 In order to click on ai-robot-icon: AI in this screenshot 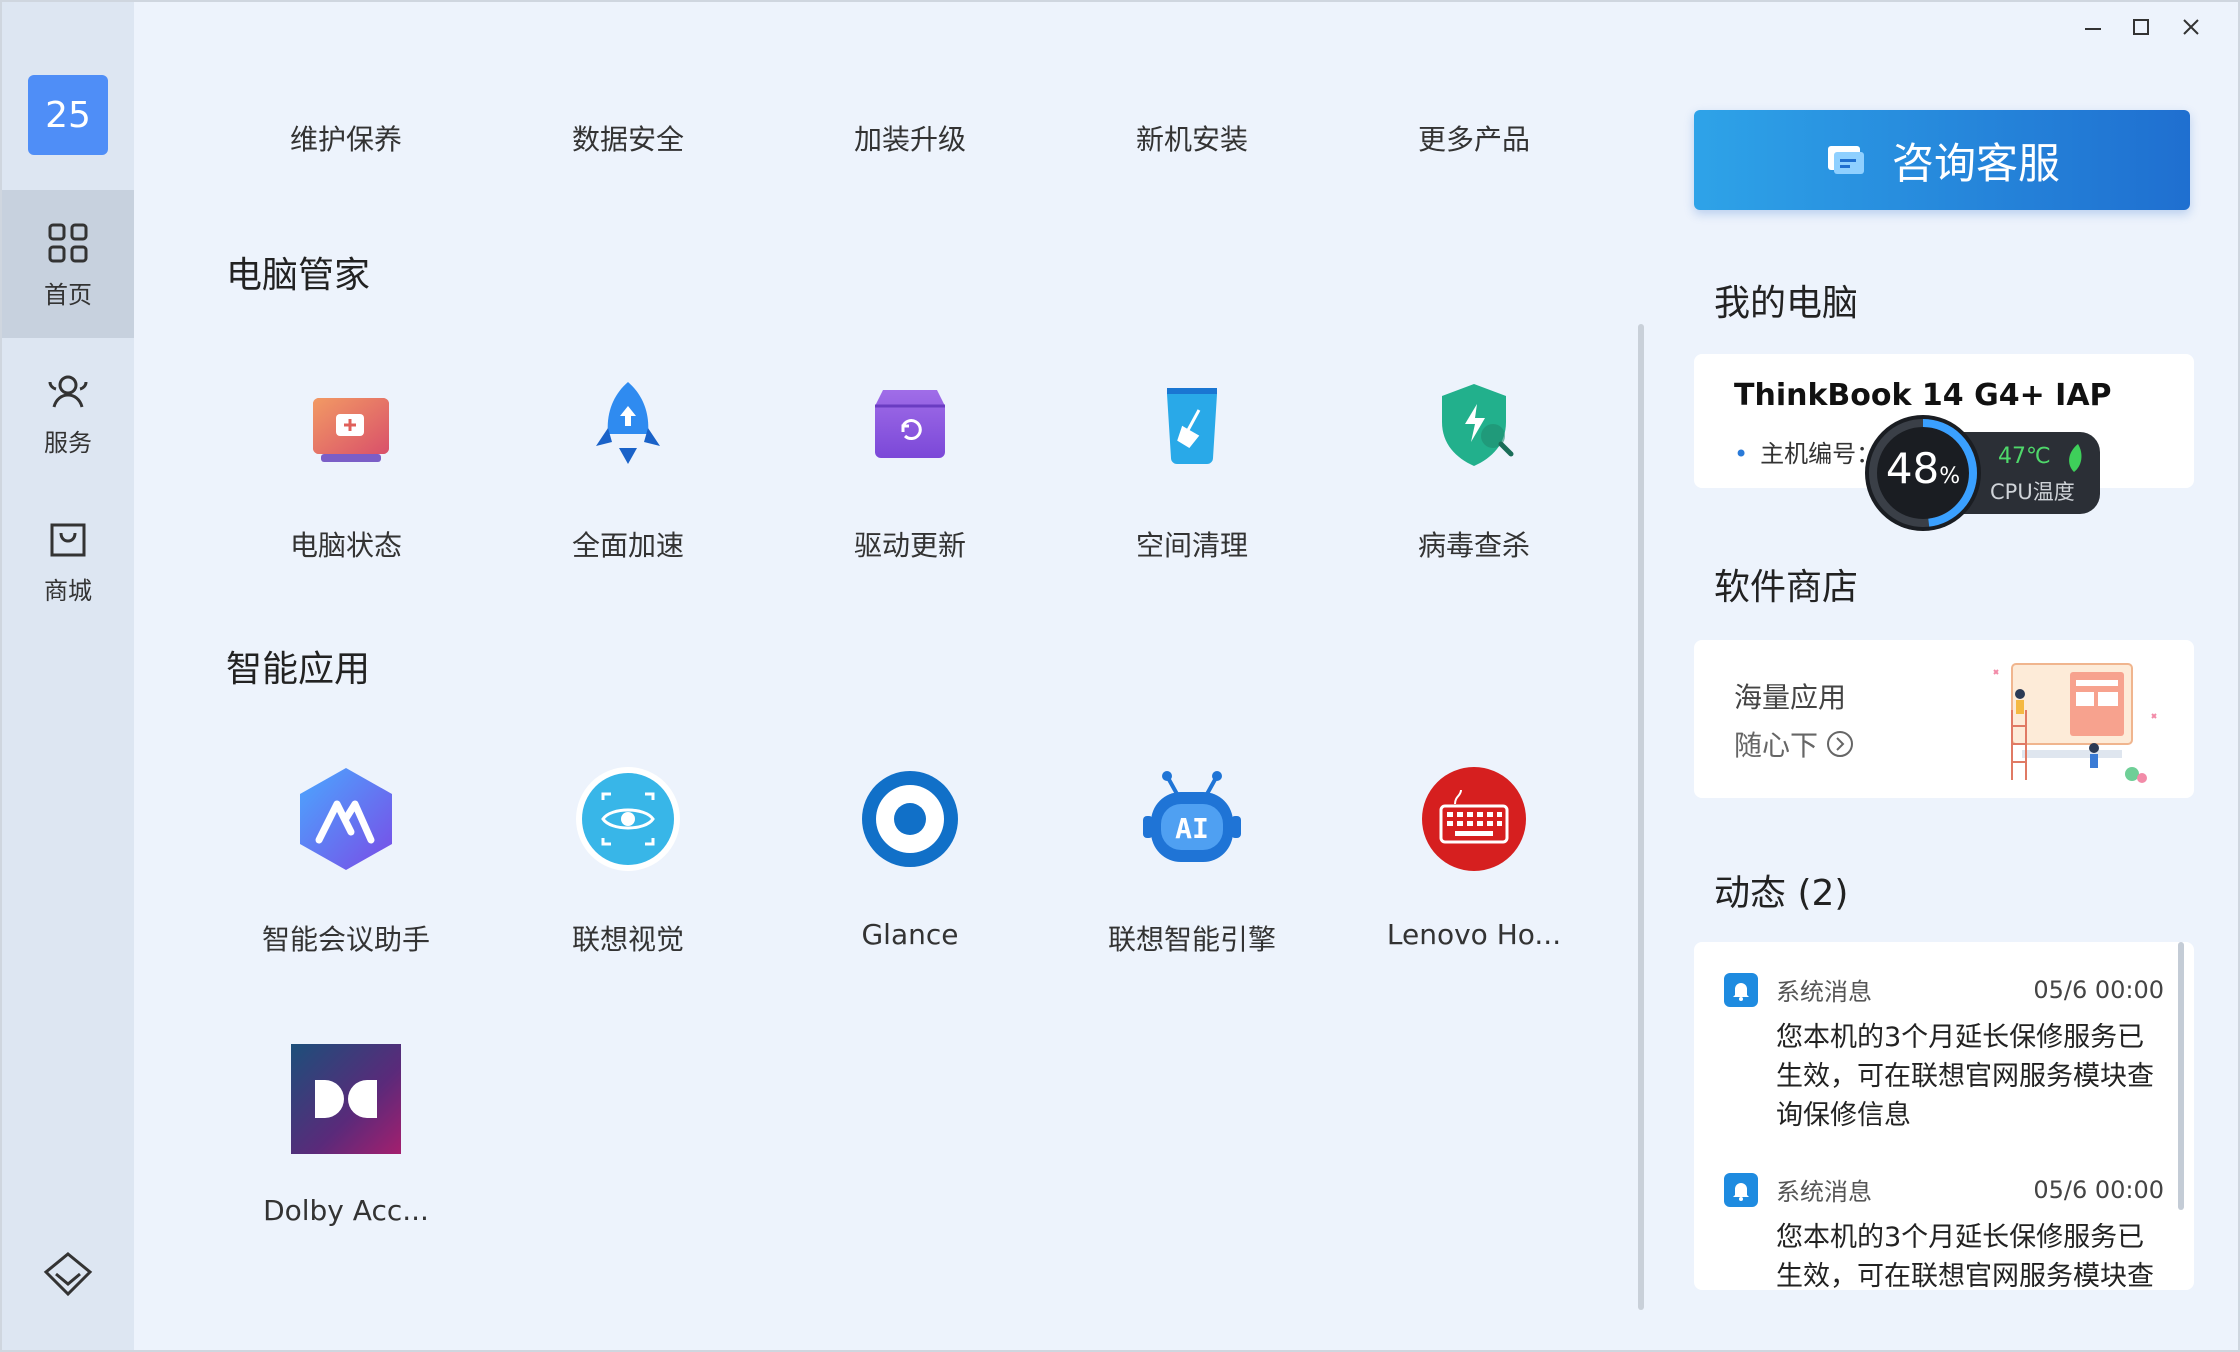, I will do `click(1192, 816)`.